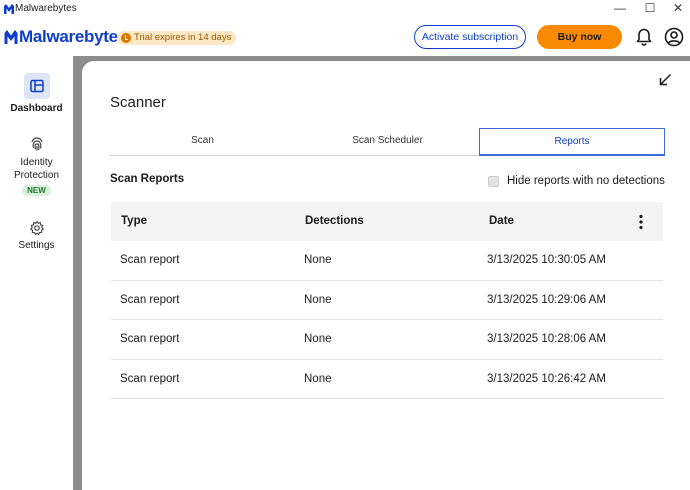  I want to click on trial-badge: Trial expires in 14 days, so click(177, 38).